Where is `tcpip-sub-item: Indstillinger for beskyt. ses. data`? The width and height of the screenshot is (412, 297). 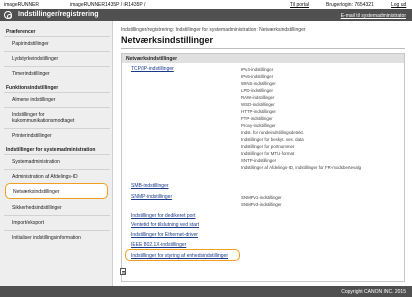
tcpip-sub-item: Indstillinger for beskyt. ses. data is located at coordinates (272, 139).